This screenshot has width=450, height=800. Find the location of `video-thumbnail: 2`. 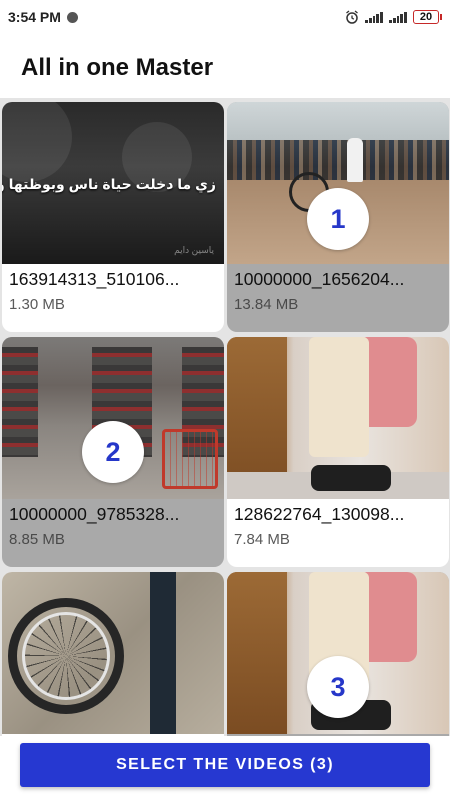

video-thumbnail: 2 is located at coordinates (113, 418).